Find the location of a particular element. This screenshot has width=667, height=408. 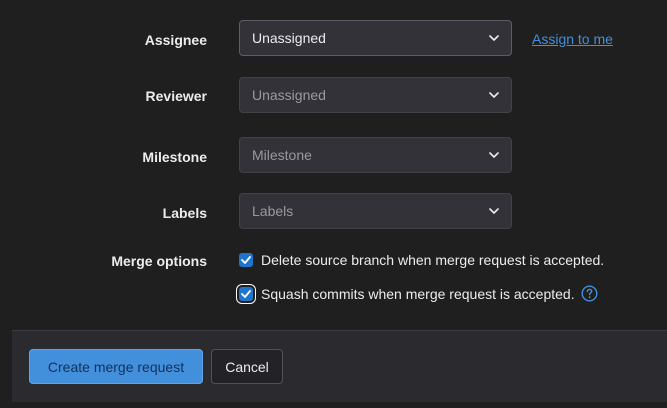

assignee-dropdown: Unassigned is located at coordinates (375, 38).